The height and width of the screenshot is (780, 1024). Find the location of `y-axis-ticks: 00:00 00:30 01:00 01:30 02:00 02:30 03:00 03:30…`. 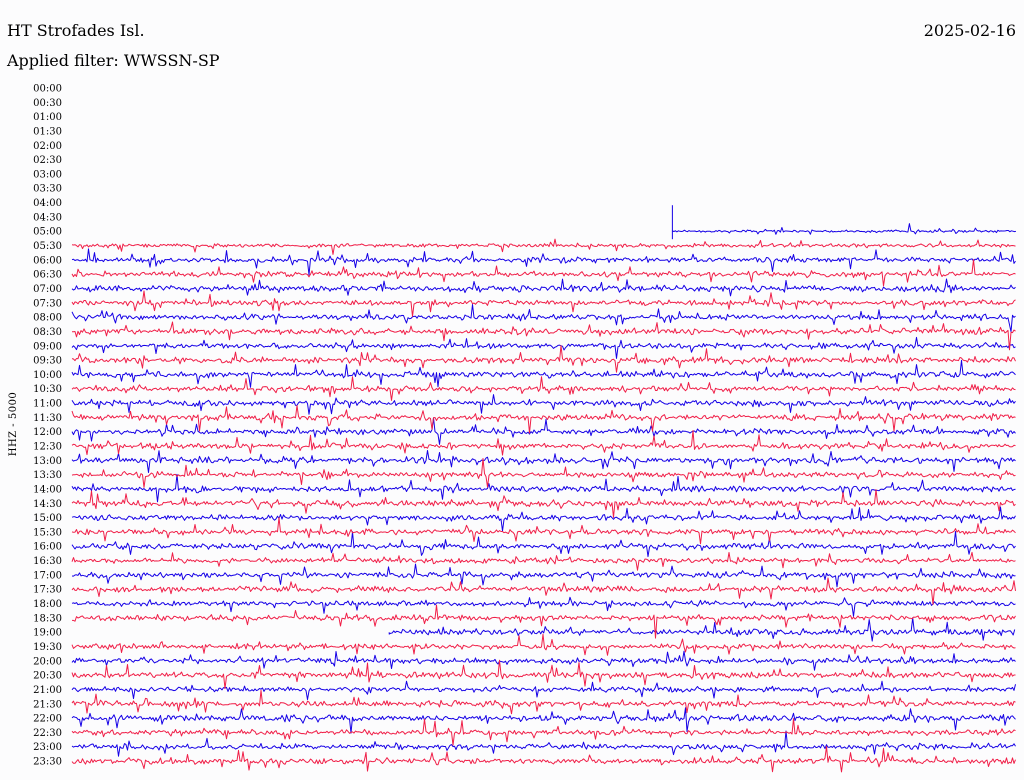

y-axis-ticks: 00:00 00:30 01:00 01:30 02:00 02:30 03:00 03:30… is located at coordinates (47, 426).